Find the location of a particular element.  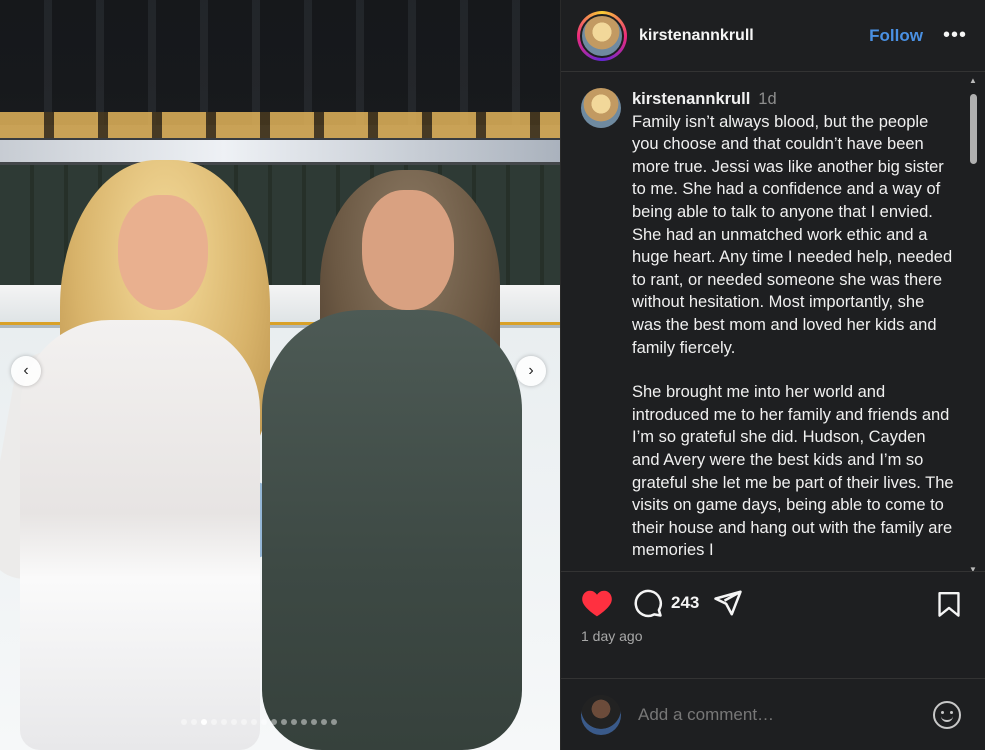

carousel-prev-button: ‹ is located at coordinates (26, 371).